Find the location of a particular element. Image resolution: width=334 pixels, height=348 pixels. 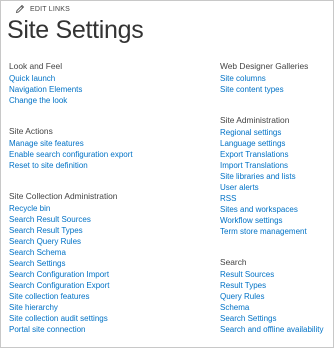

link-user-alerts: User alerts is located at coordinates (276, 187).